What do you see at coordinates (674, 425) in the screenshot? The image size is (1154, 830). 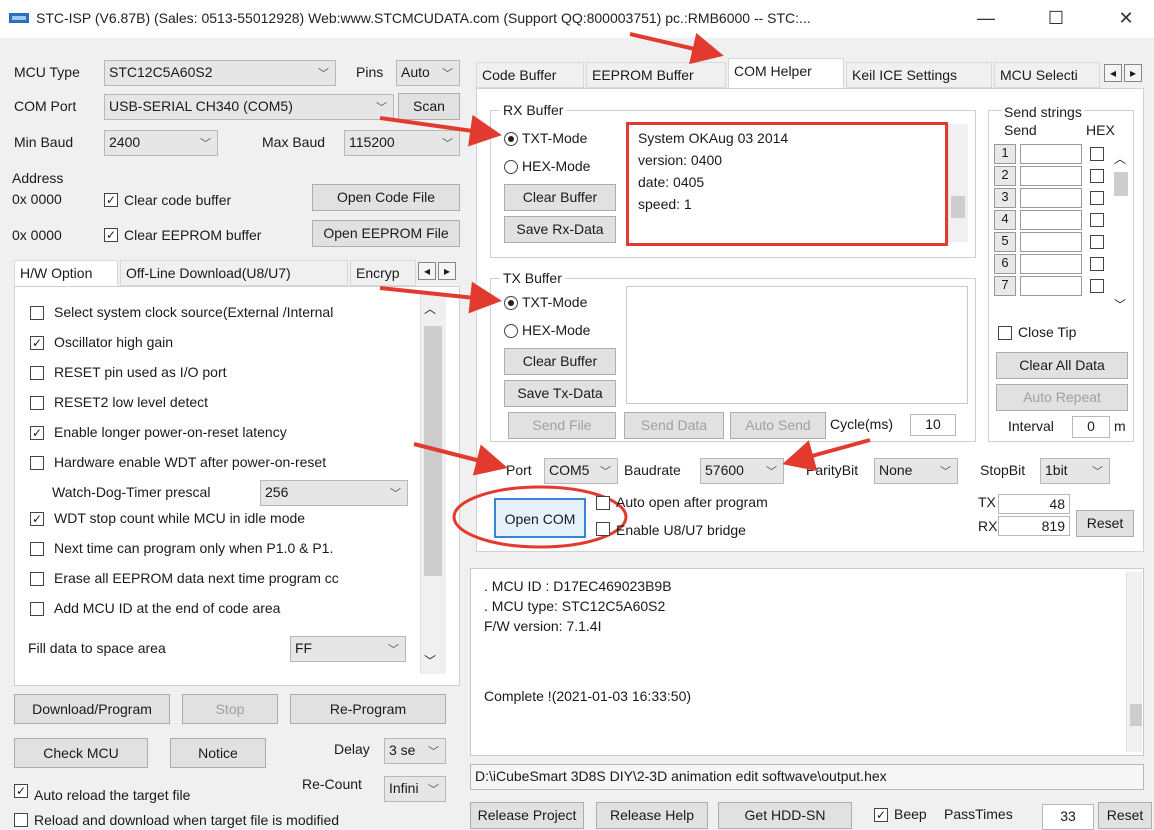 I see `send-data-button: Send Data` at bounding box center [674, 425].